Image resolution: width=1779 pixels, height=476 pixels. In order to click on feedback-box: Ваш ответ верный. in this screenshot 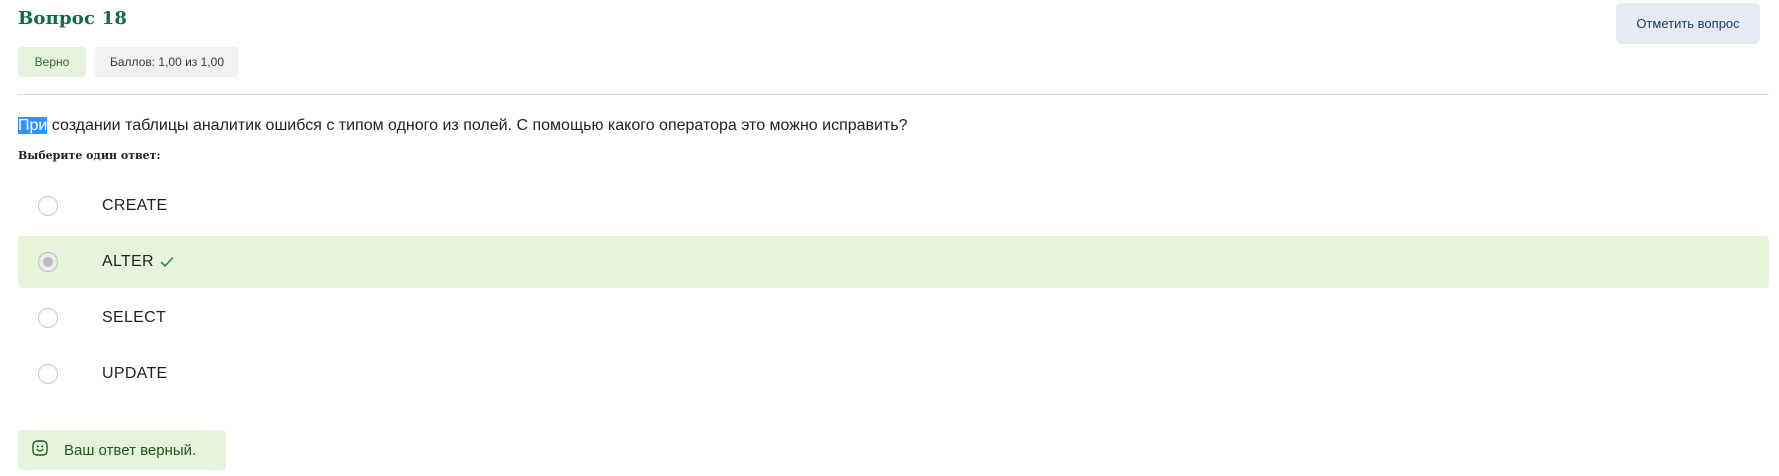, I will do `click(122, 450)`.